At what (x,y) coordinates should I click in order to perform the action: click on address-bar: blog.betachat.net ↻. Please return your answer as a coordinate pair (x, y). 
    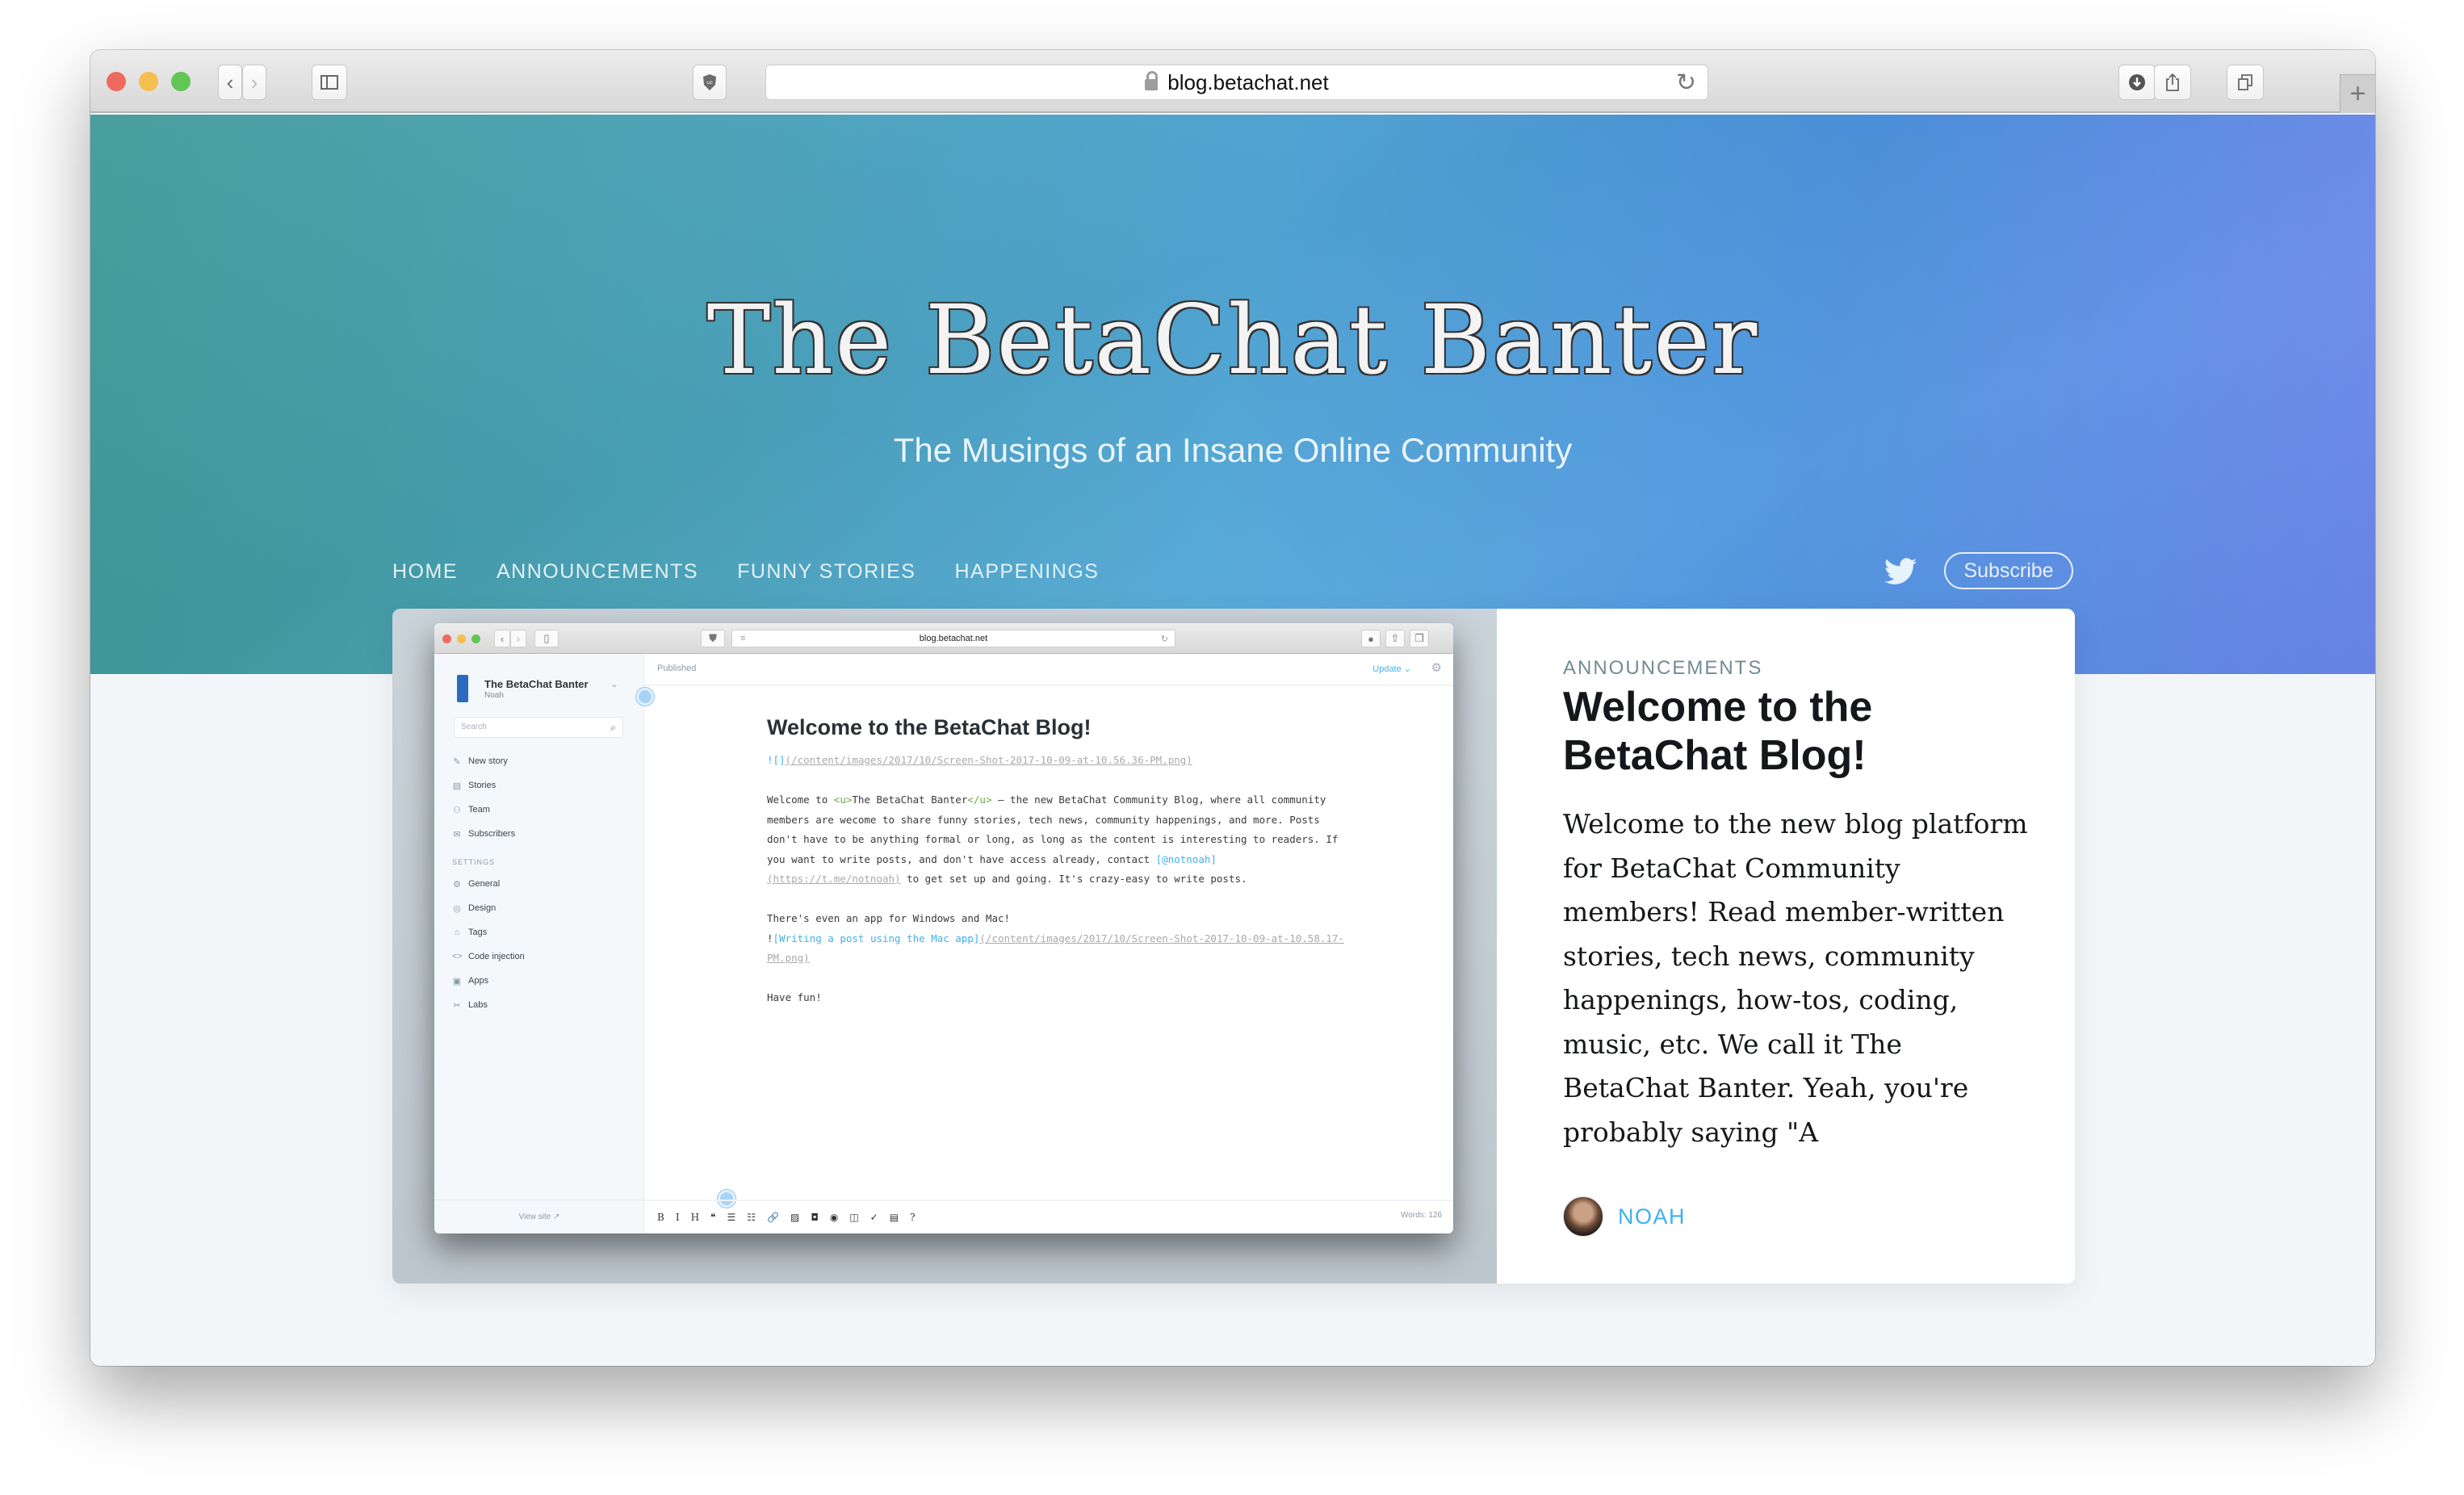
    Looking at the image, I should click on (1236, 82).